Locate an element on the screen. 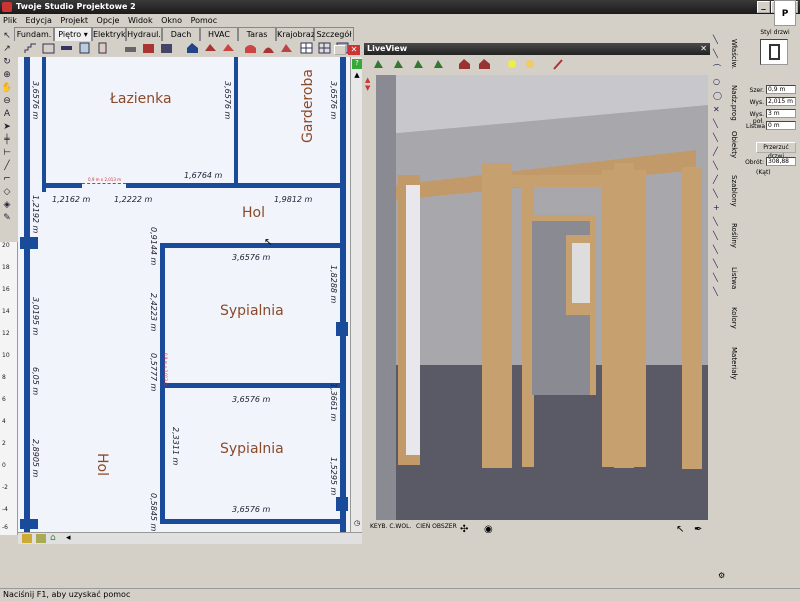  door-icon is located at coordinates (102, 48).